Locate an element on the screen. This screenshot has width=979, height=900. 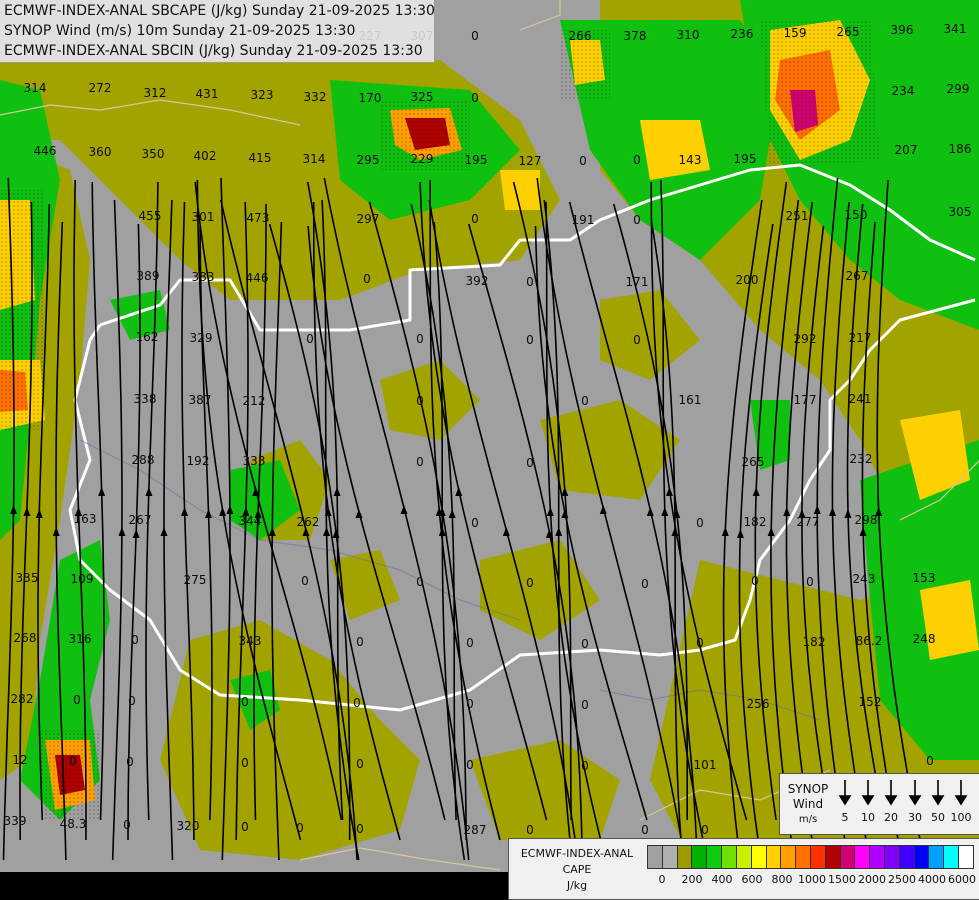
cape-value-label: 383 is located at coordinates (203, 277).